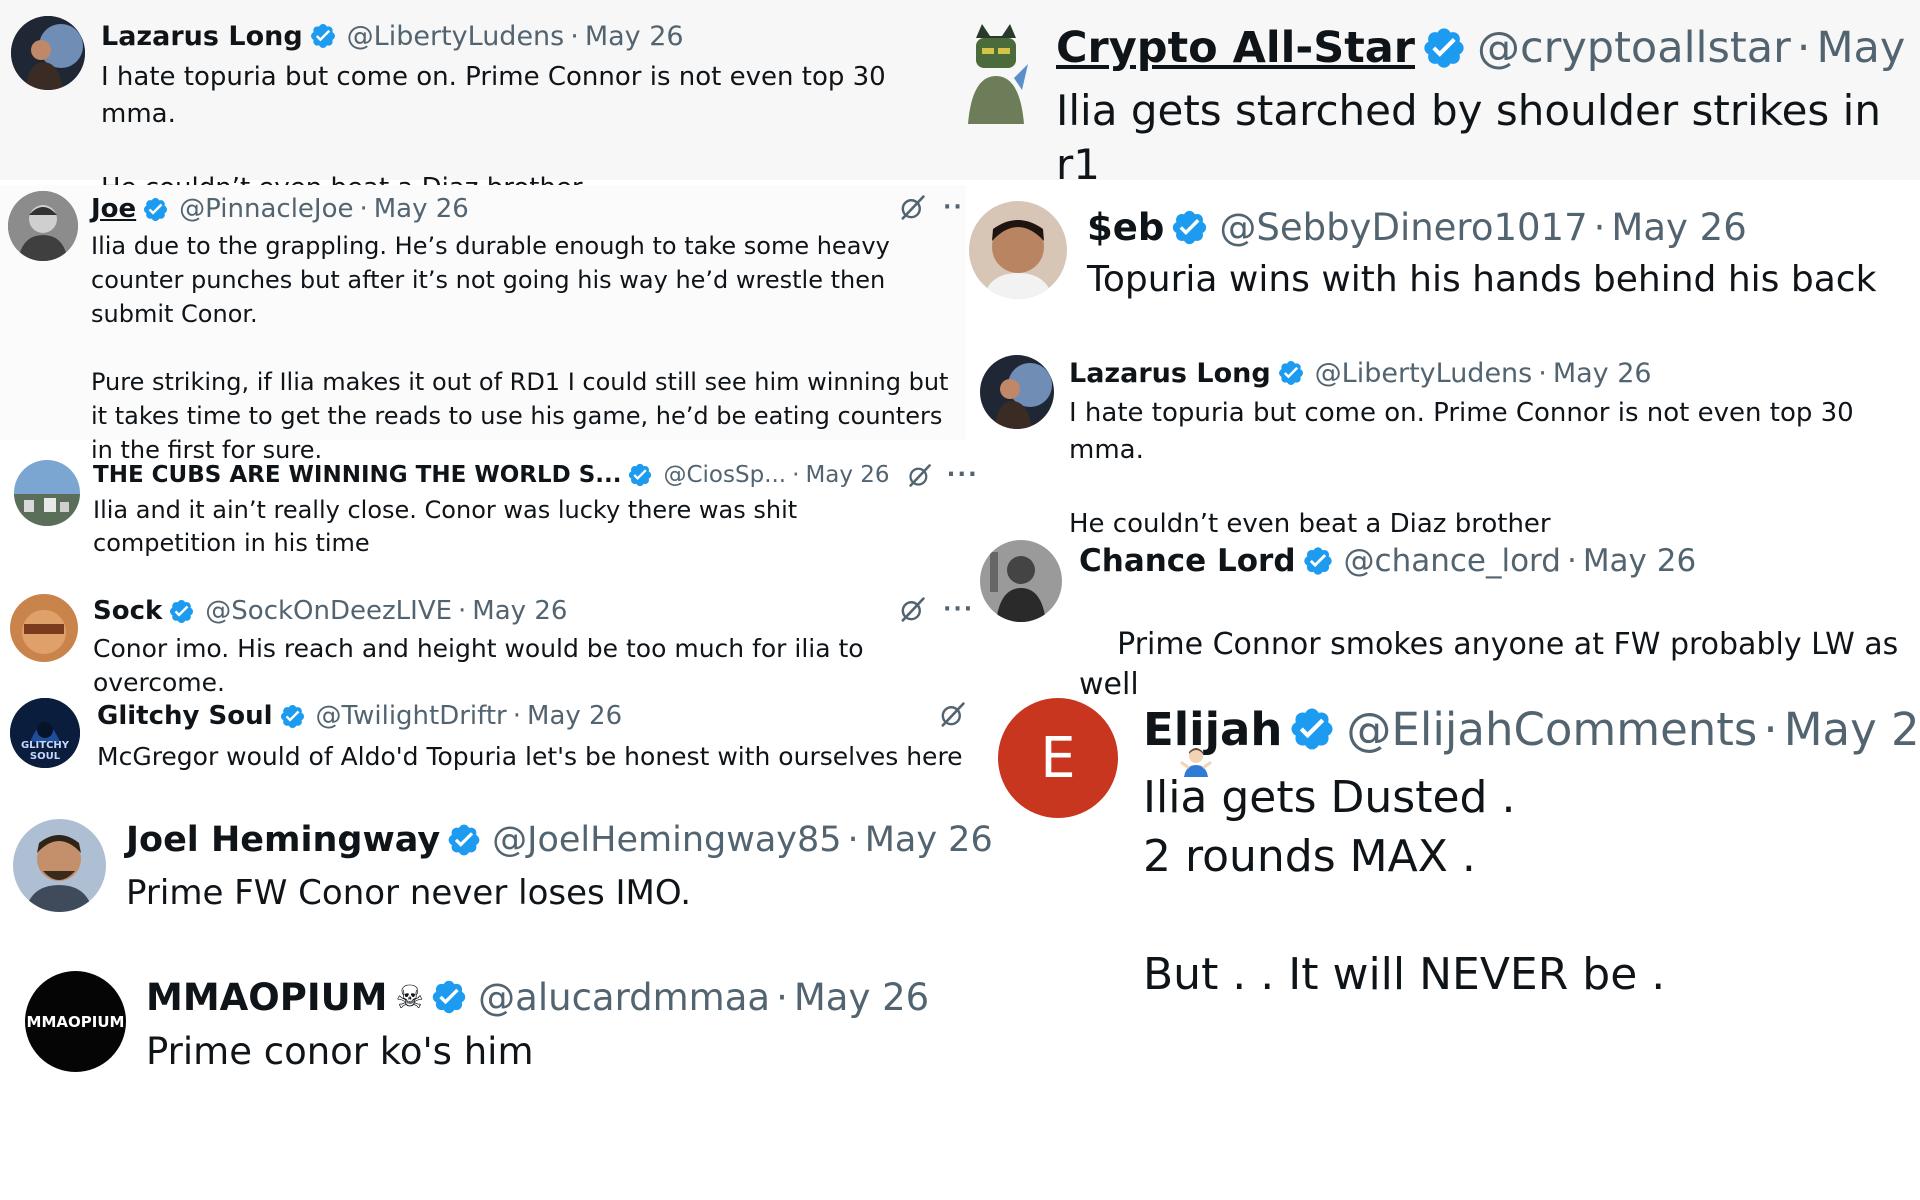  I want to click on display-name: Crypto All-Star, so click(1235, 48).